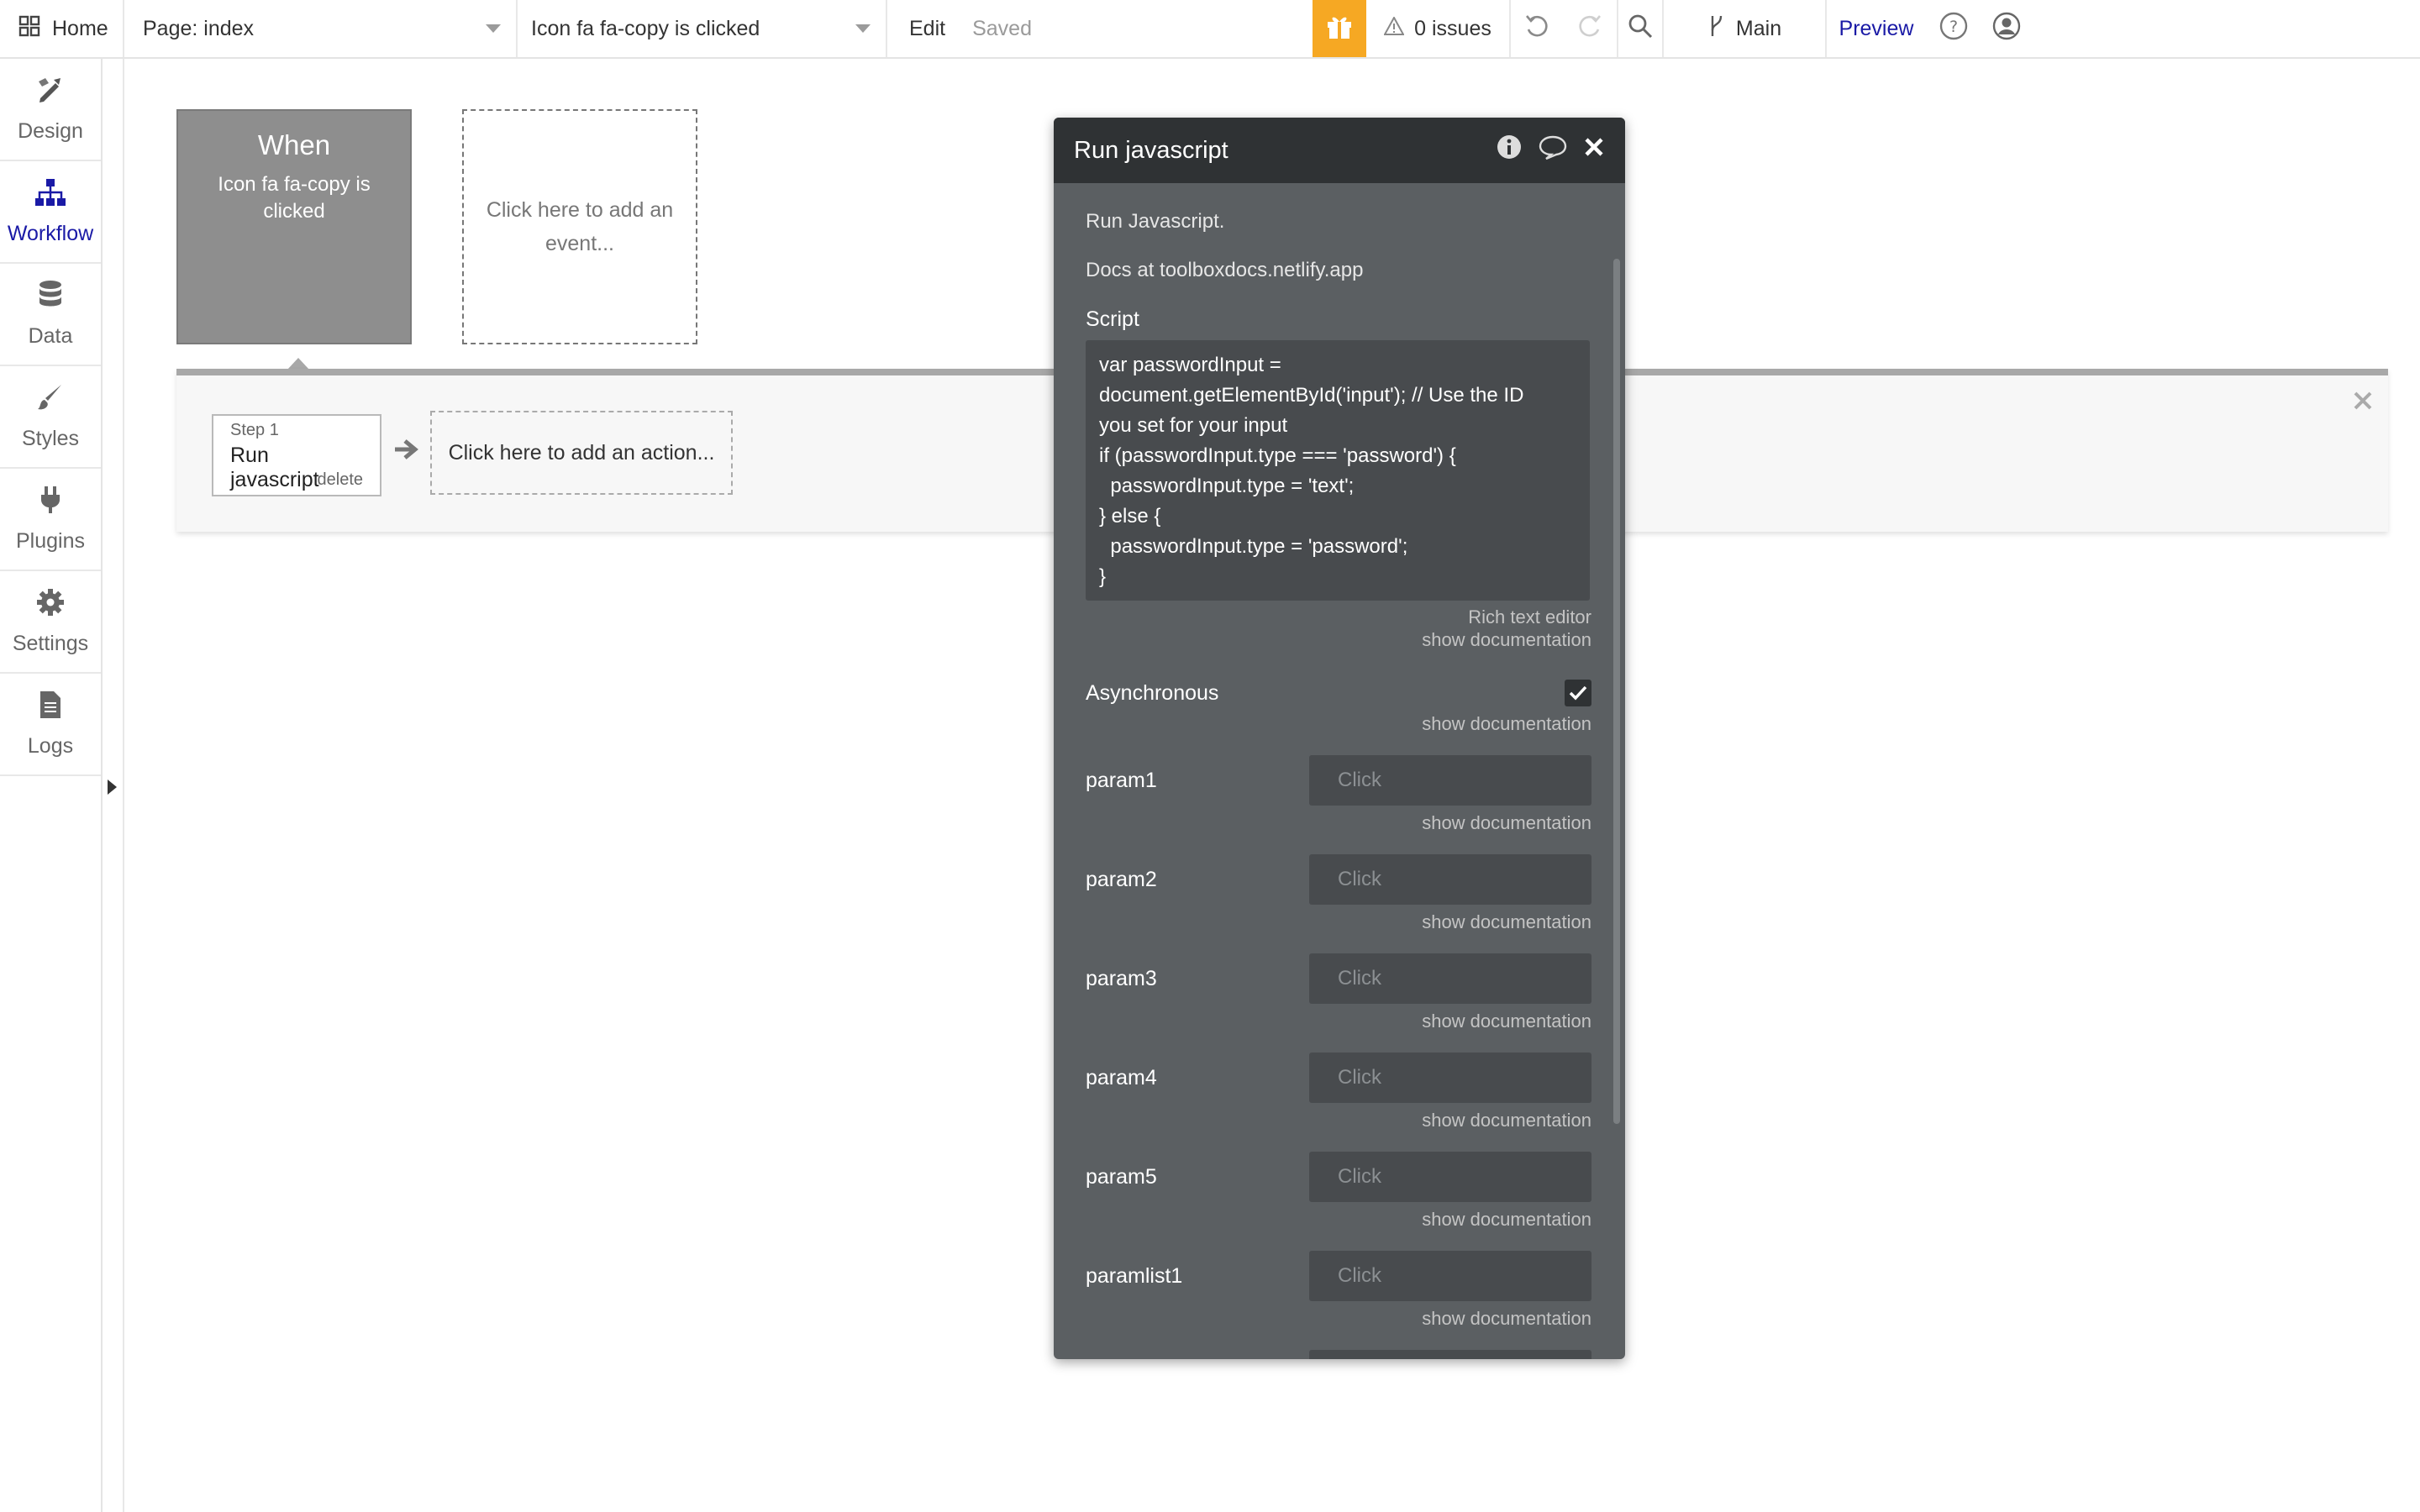 This screenshot has width=2420, height=1512. Describe the element at coordinates (1339, 28) in the screenshot. I see `gift-button` at that location.